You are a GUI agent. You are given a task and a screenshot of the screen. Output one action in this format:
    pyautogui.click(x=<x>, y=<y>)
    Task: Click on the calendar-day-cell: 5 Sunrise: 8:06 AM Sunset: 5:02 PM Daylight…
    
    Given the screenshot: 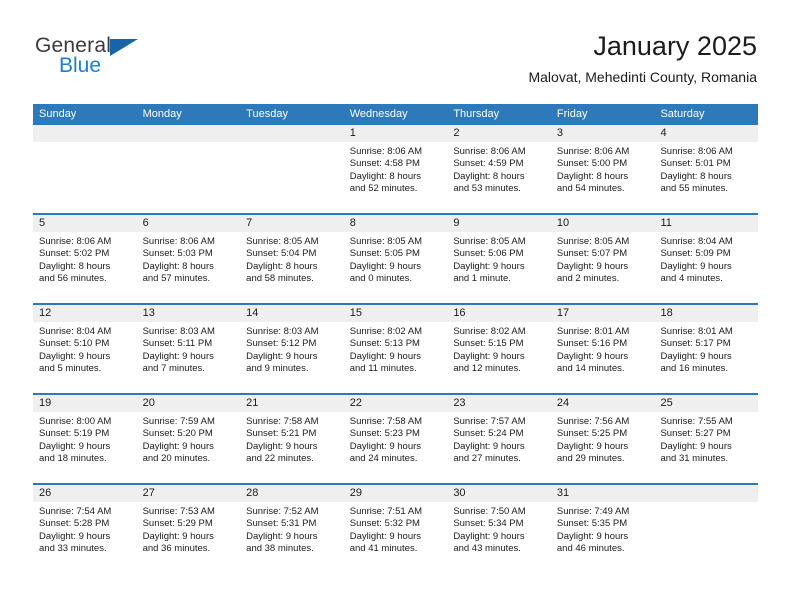 What is the action you would take?
    pyautogui.click(x=85, y=259)
    